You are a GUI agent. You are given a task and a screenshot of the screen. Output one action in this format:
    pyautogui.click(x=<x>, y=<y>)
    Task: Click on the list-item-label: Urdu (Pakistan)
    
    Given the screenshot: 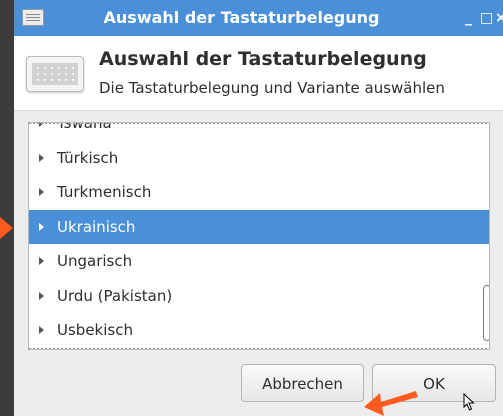 What is the action you would take?
    pyautogui.click(x=115, y=295)
    